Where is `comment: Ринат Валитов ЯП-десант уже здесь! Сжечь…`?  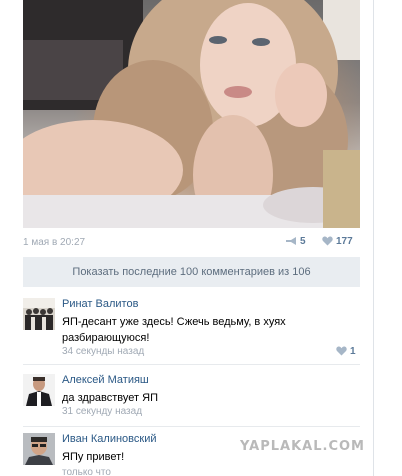 comment: Ринат Валитов ЯП-десант уже здесь! Сжечь… is located at coordinates (191, 328).